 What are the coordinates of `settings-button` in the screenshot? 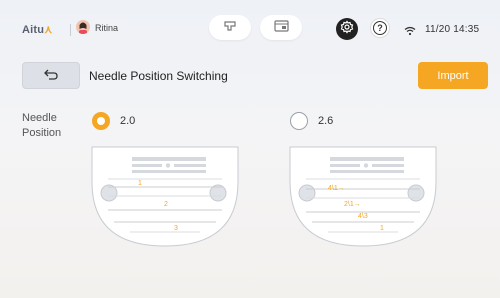 It's located at (347, 29).